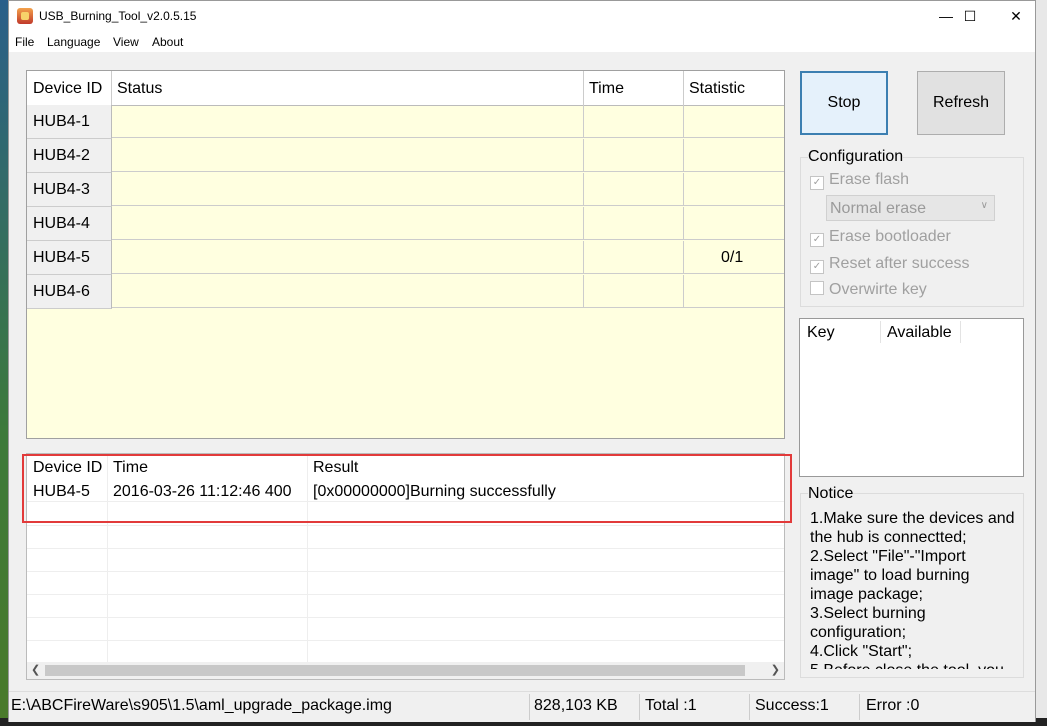  What do you see at coordinates (899, 263) in the screenshot?
I see `reset-after-success-label: Reset after success` at bounding box center [899, 263].